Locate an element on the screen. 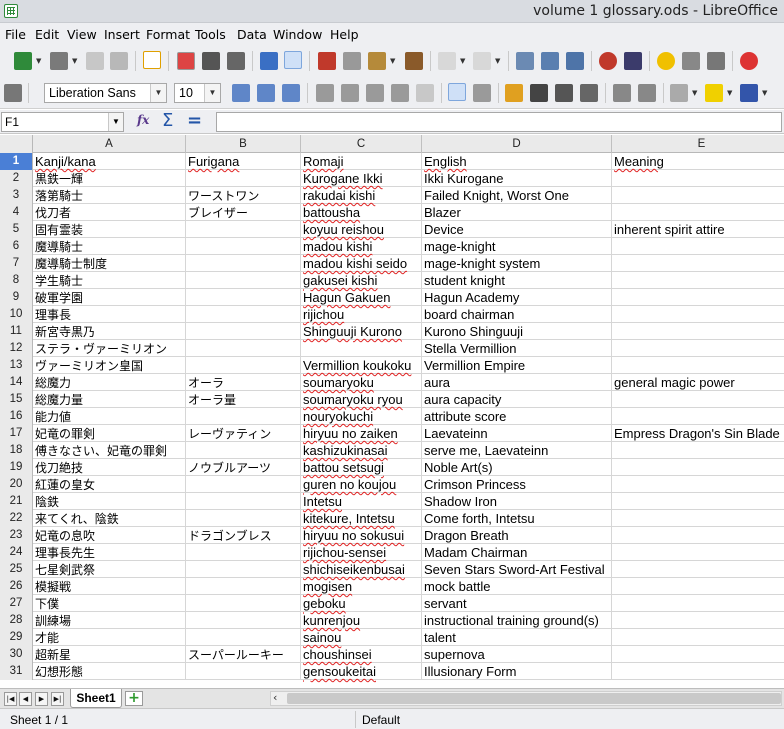 This screenshot has width=784, height=729. cell-a: 魔導騎士制度 is located at coordinates (109, 263).